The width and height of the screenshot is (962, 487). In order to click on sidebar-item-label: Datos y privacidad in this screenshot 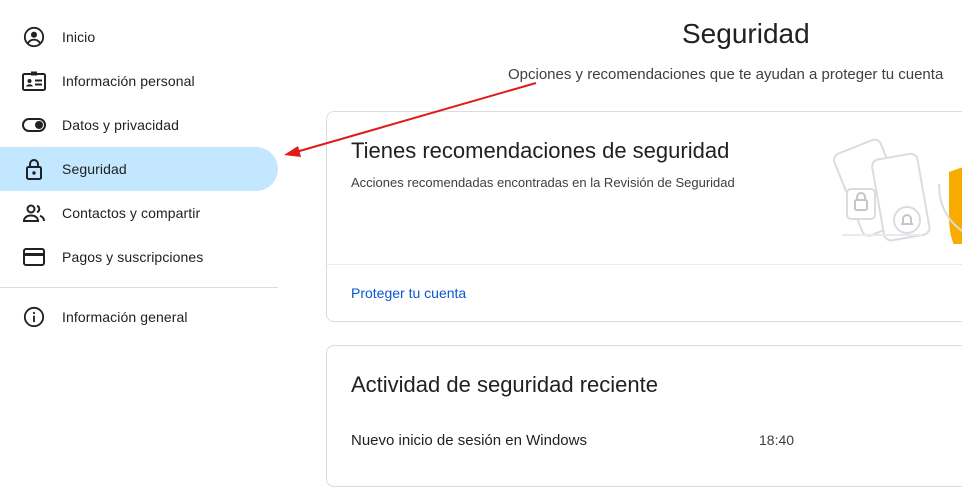, I will do `click(120, 125)`.